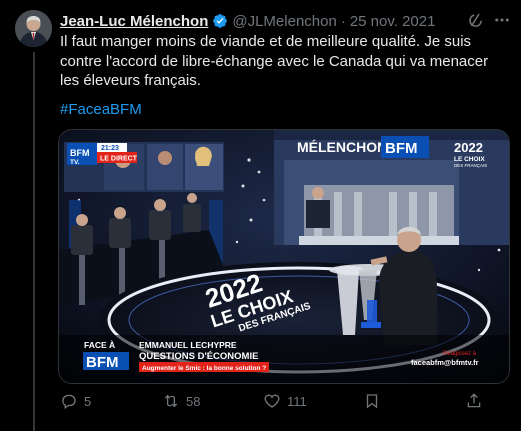 Image resolution: width=521 pixels, height=431 pixels. What do you see at coordinates (181, 401) in the screenshot?
I see `retweet-button: 58` at bounding box center [181, 401].